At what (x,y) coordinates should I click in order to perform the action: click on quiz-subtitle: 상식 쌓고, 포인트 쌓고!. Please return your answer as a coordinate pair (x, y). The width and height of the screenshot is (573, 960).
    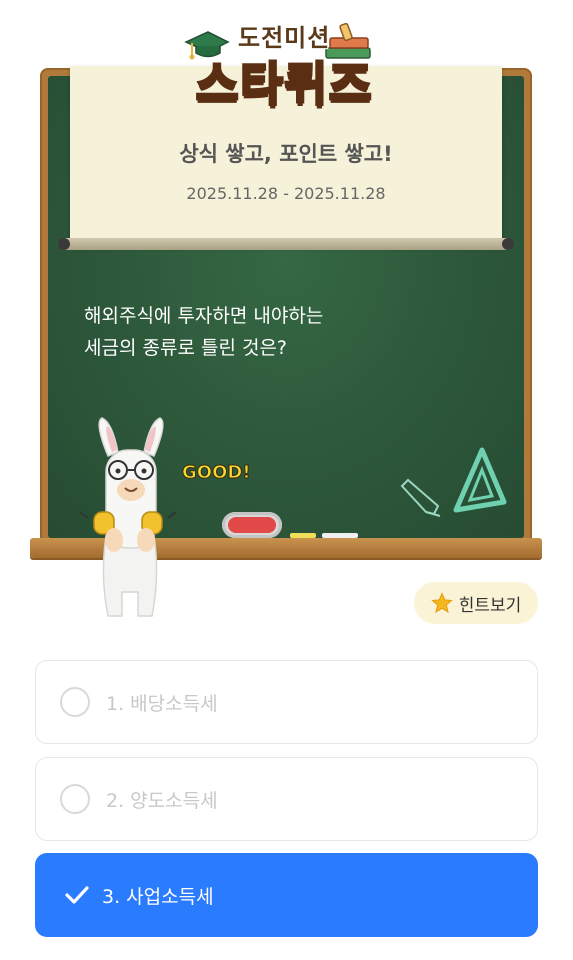
    Looking at the image, I should click on (286, 154).